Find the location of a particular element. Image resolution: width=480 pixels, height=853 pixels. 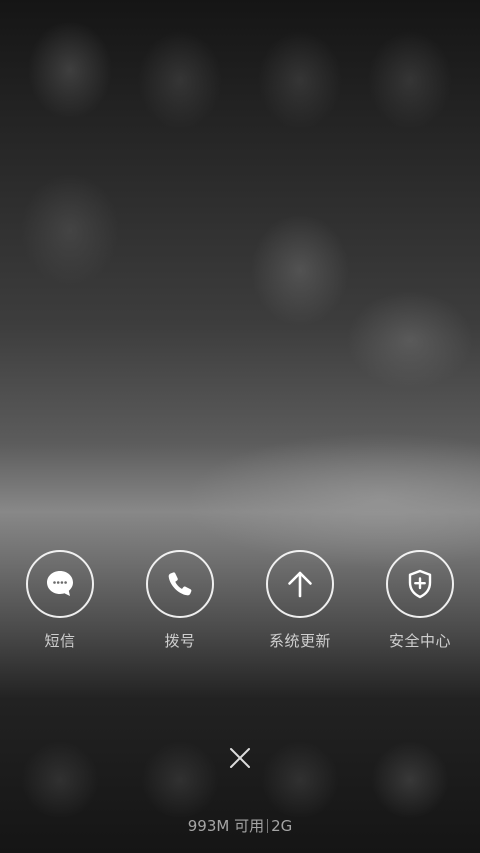

shortcut-dial: 拨号 is located at coordinates (180, 605).